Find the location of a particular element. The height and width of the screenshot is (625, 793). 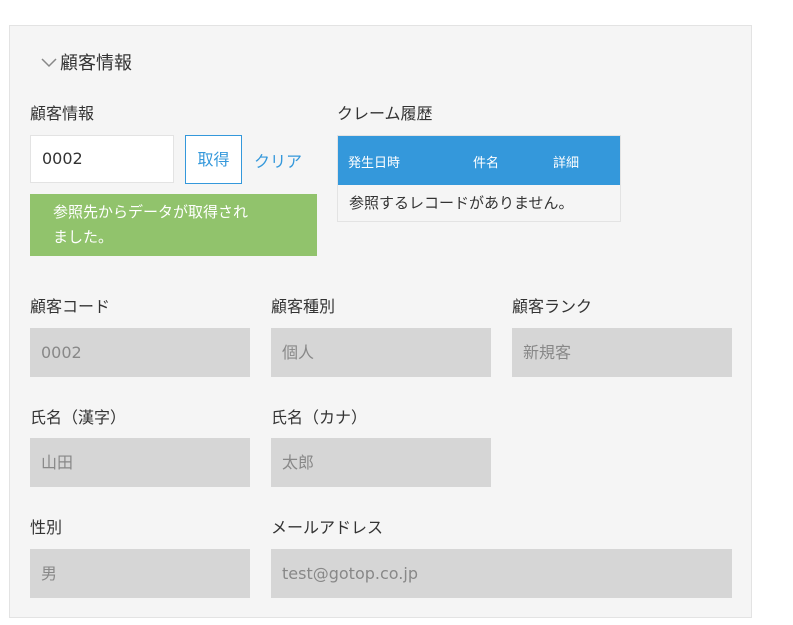

name-kanji-label: 氏名（漢字） is located at coordinates (78, 417).